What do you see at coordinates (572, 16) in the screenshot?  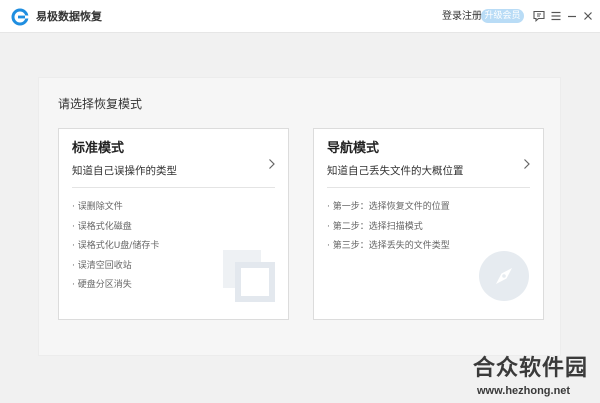 I see `minimize-icon` at bounding box center [572, 16].